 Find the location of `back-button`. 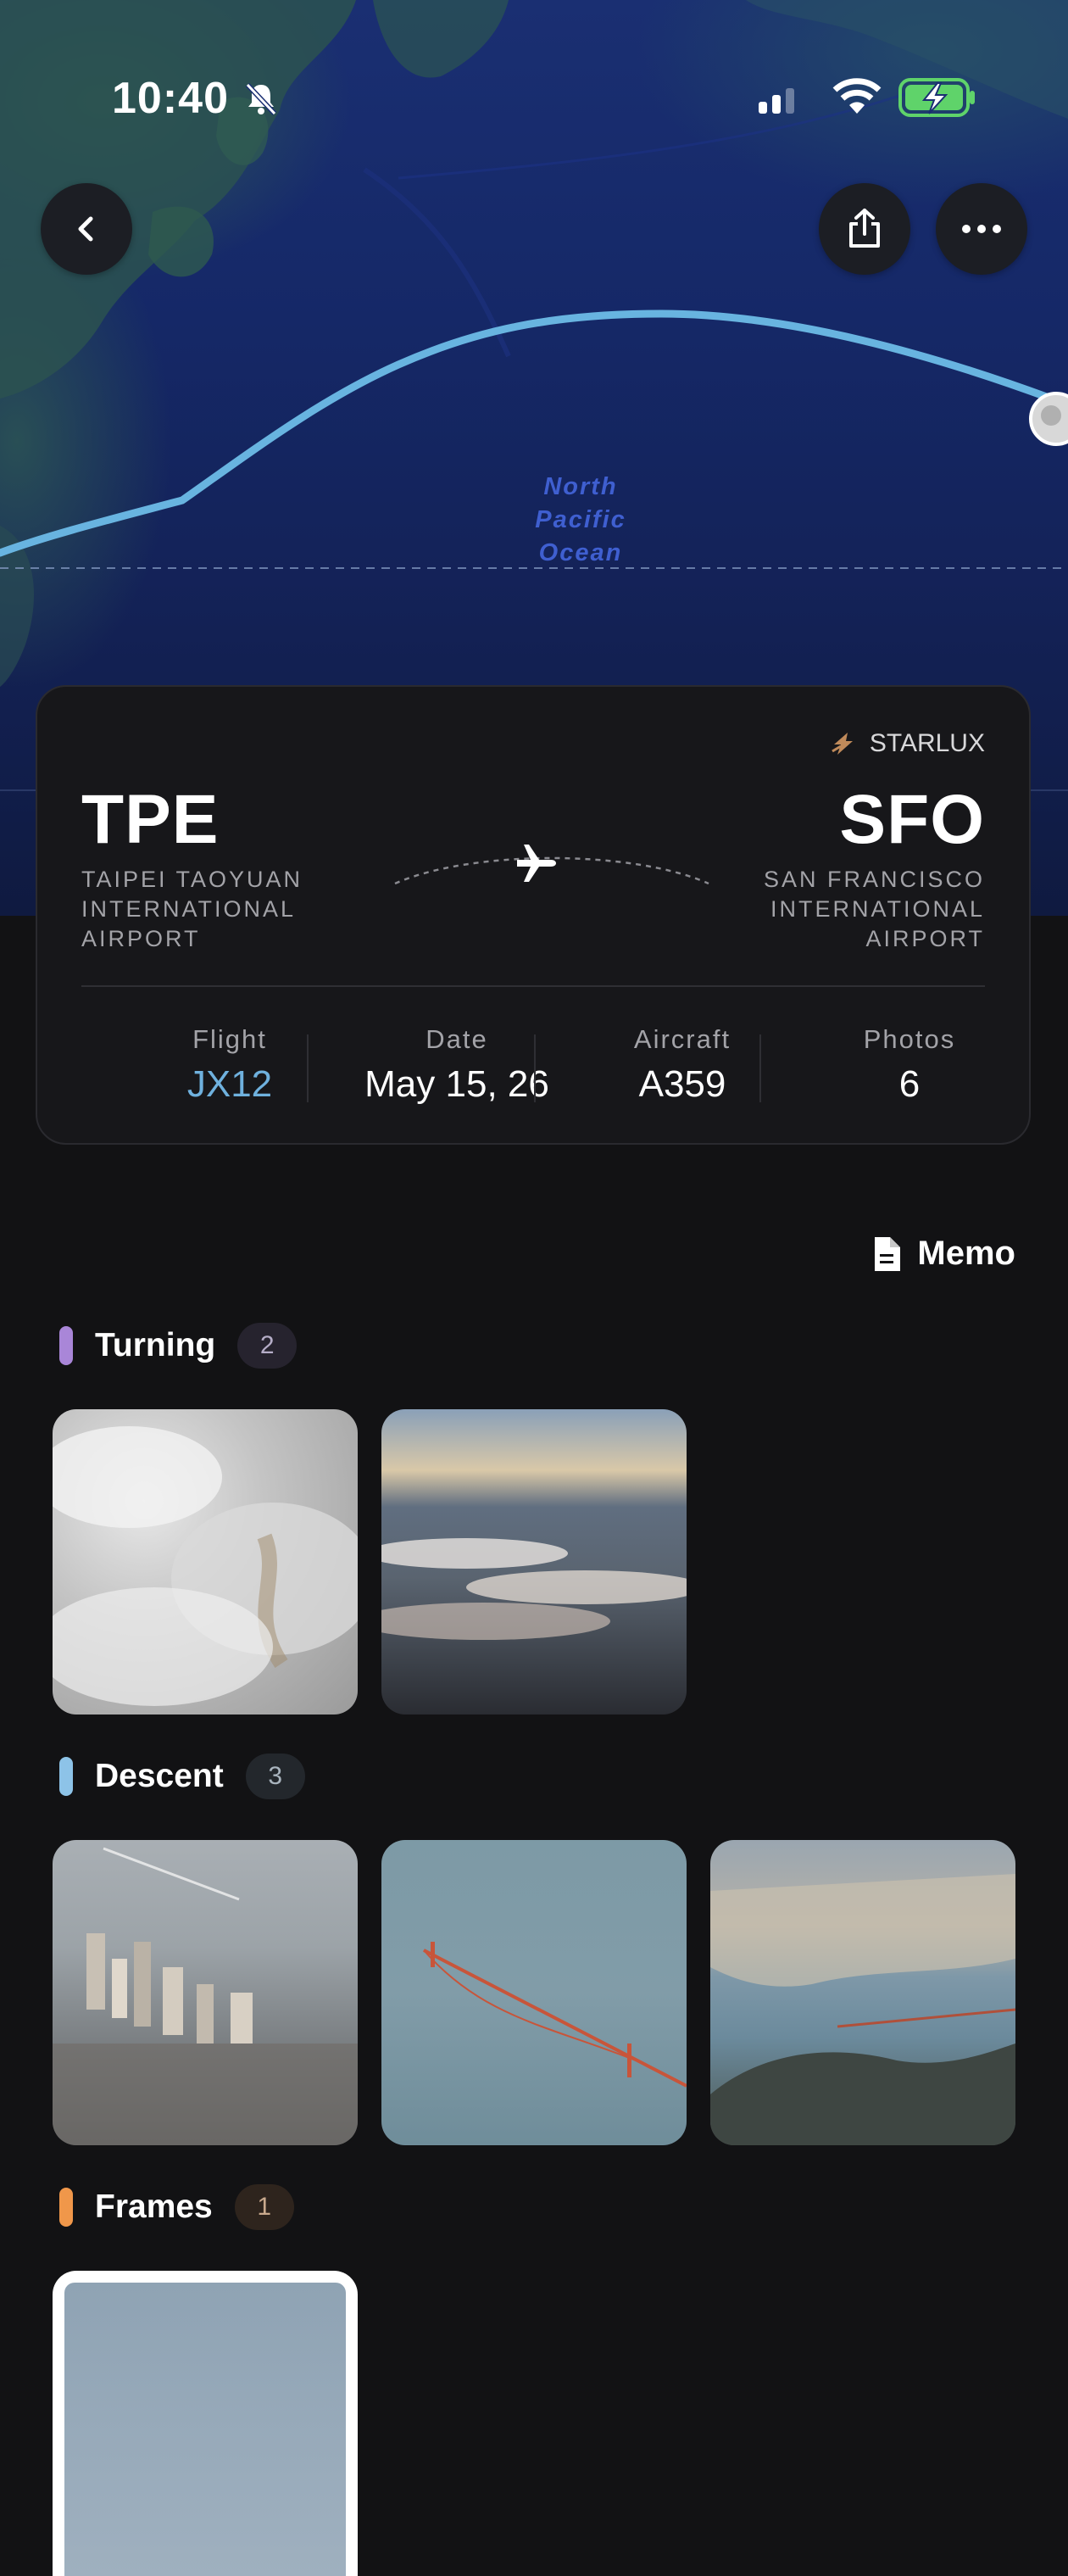

back-button is located at coordinates (86, 229).